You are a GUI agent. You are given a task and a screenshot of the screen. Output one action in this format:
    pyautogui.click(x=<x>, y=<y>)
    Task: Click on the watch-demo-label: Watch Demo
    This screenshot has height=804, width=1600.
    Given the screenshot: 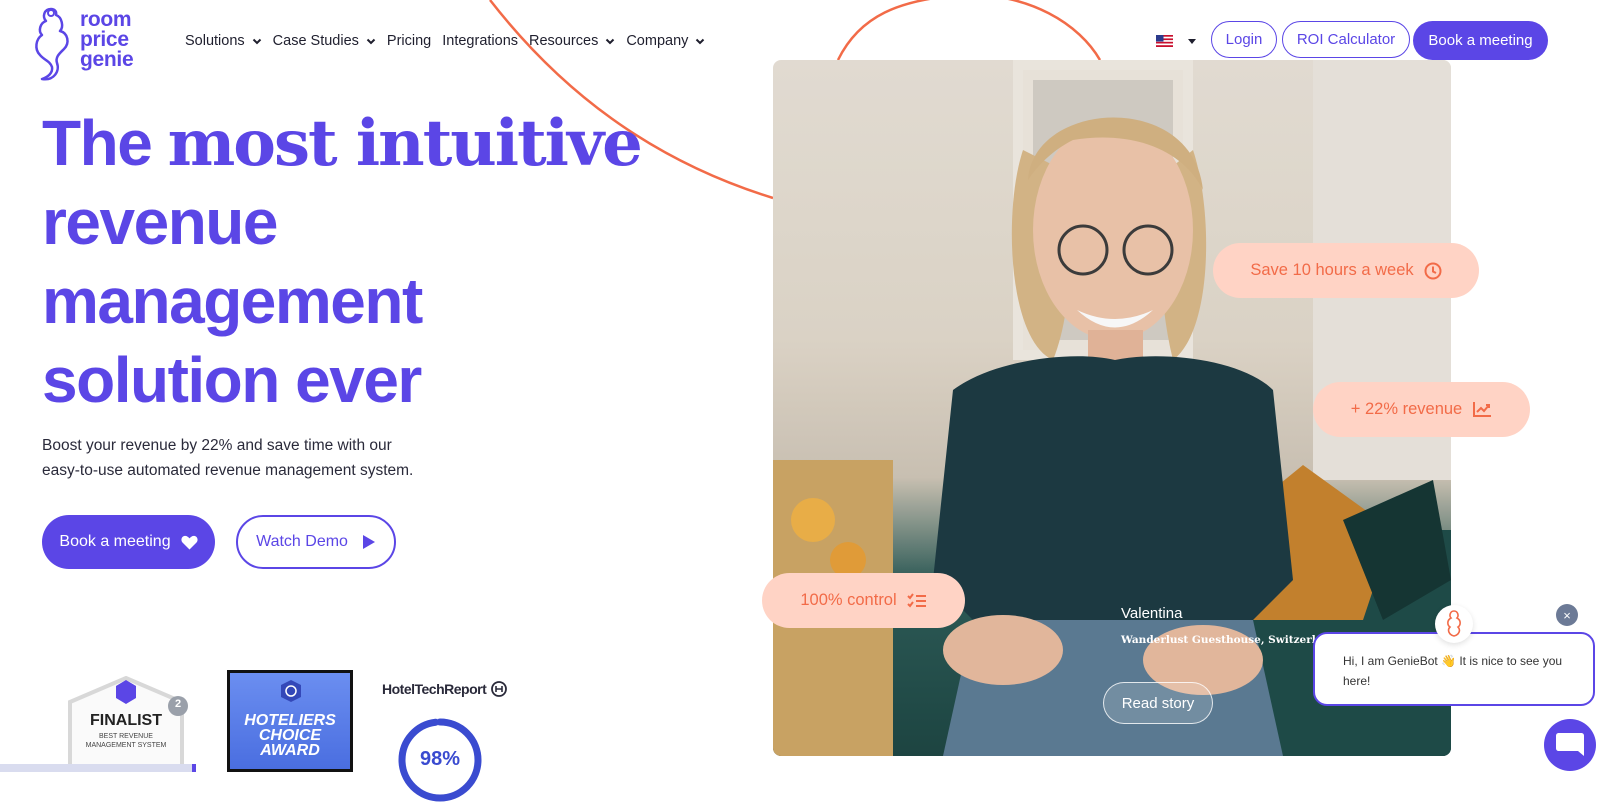 What is the action you would take?
    pyautogui.click(x=302, y=541)
    